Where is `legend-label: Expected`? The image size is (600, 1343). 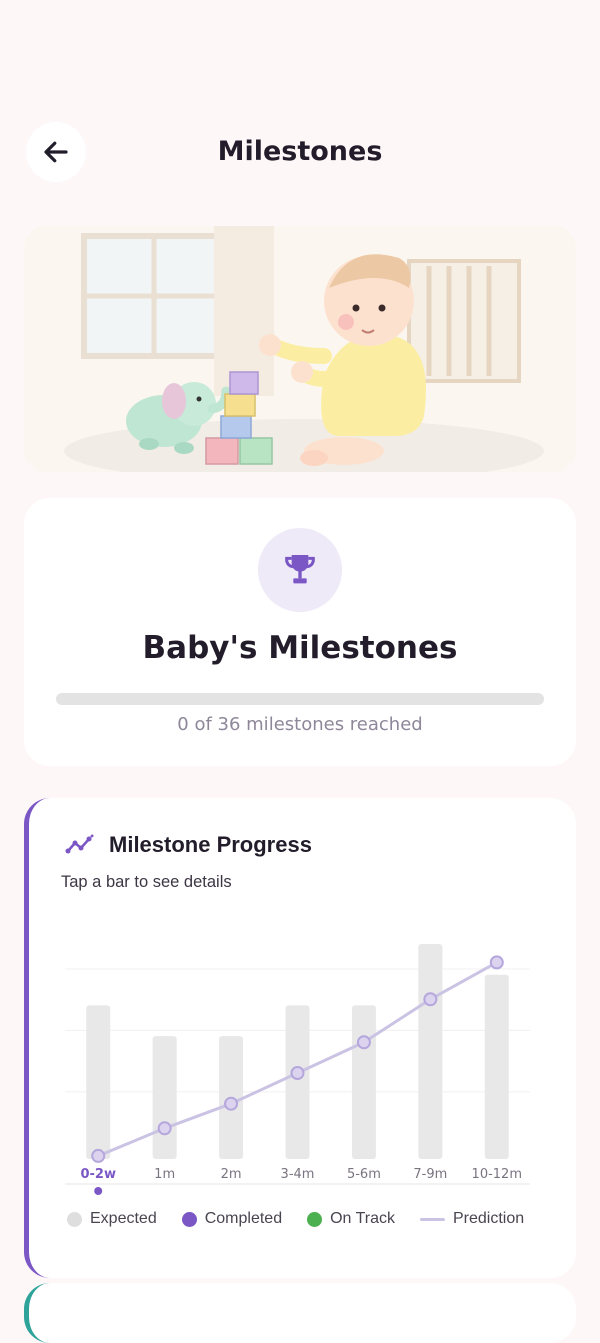
legend-label: Expected is located at coordinates (123, 1218).